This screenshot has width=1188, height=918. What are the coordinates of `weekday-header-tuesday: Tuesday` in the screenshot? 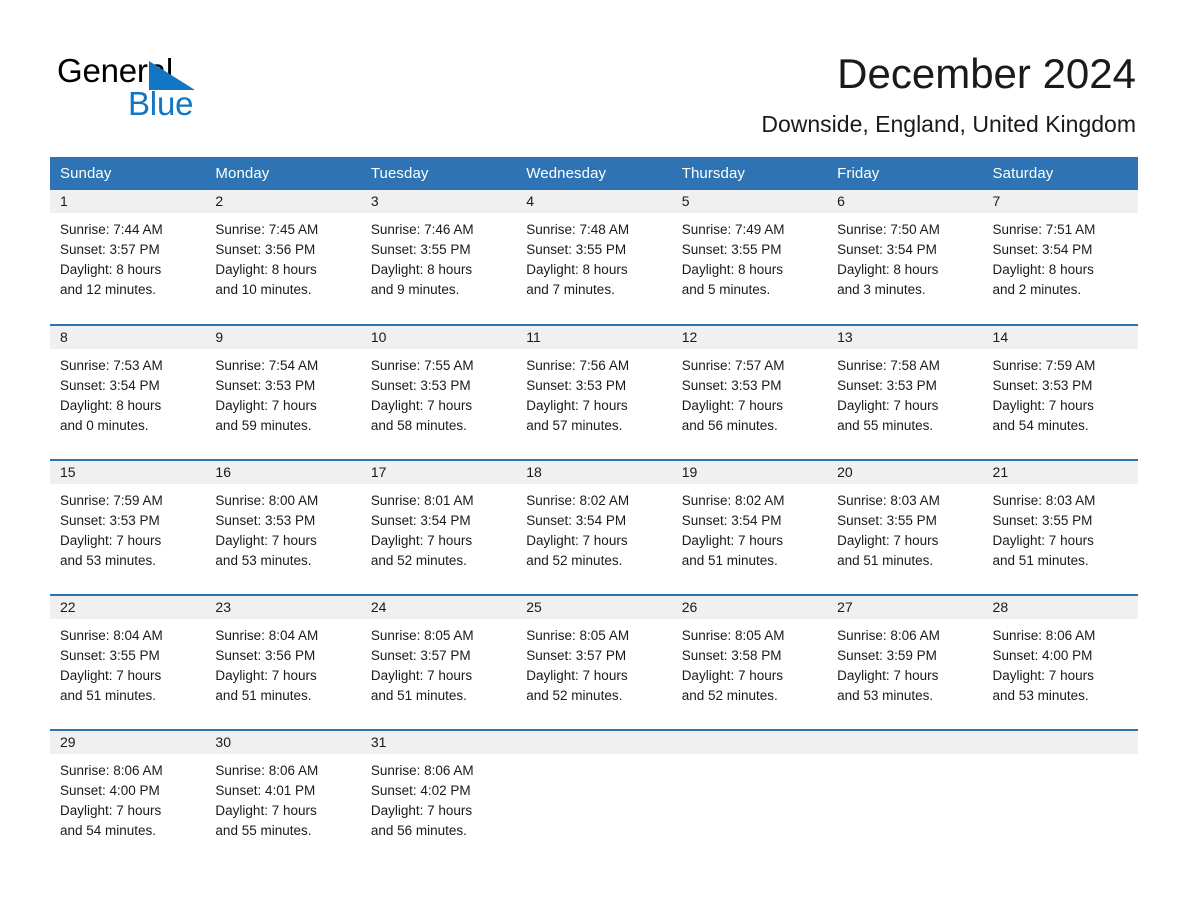 It's located at (438, 173).